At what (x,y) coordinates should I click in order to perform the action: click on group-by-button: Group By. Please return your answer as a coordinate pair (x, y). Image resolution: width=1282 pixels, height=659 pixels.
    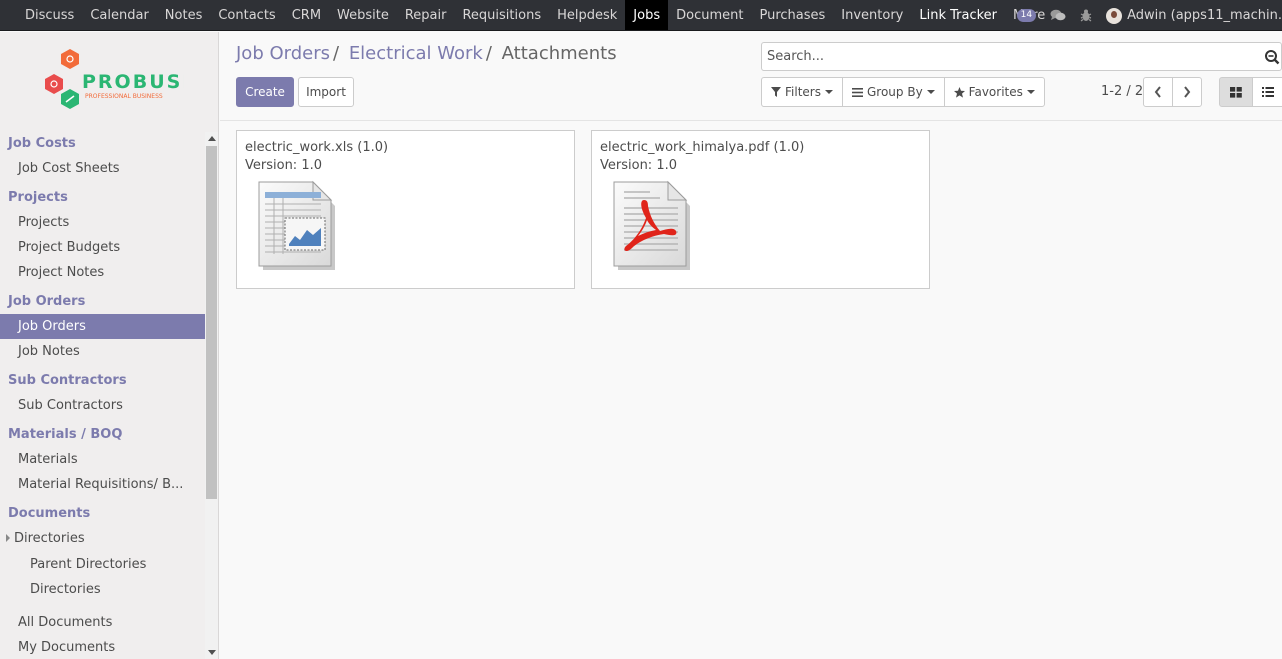
    Looking at the image, I should click on (893, 92).